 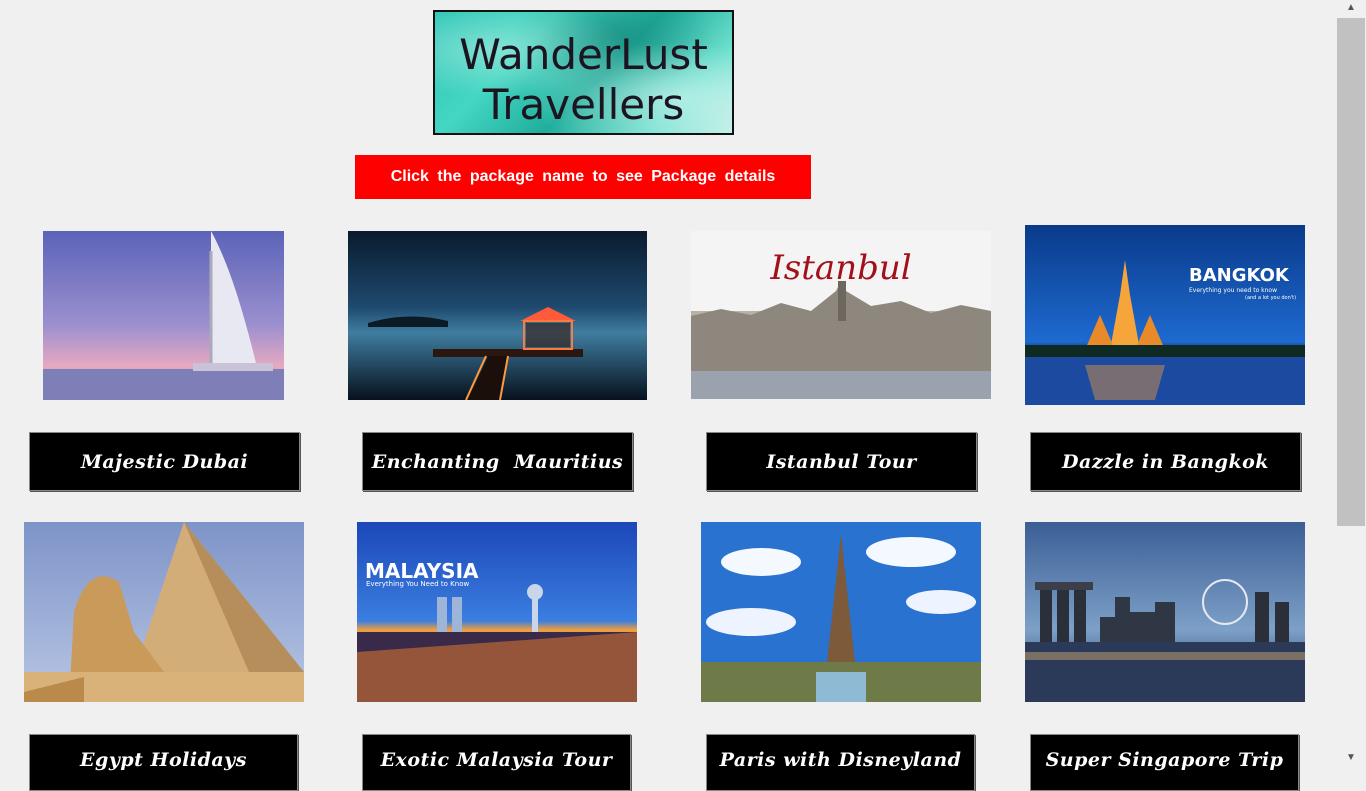 I want to click on scrollbar-thumb, so click(x=1351, y=272).